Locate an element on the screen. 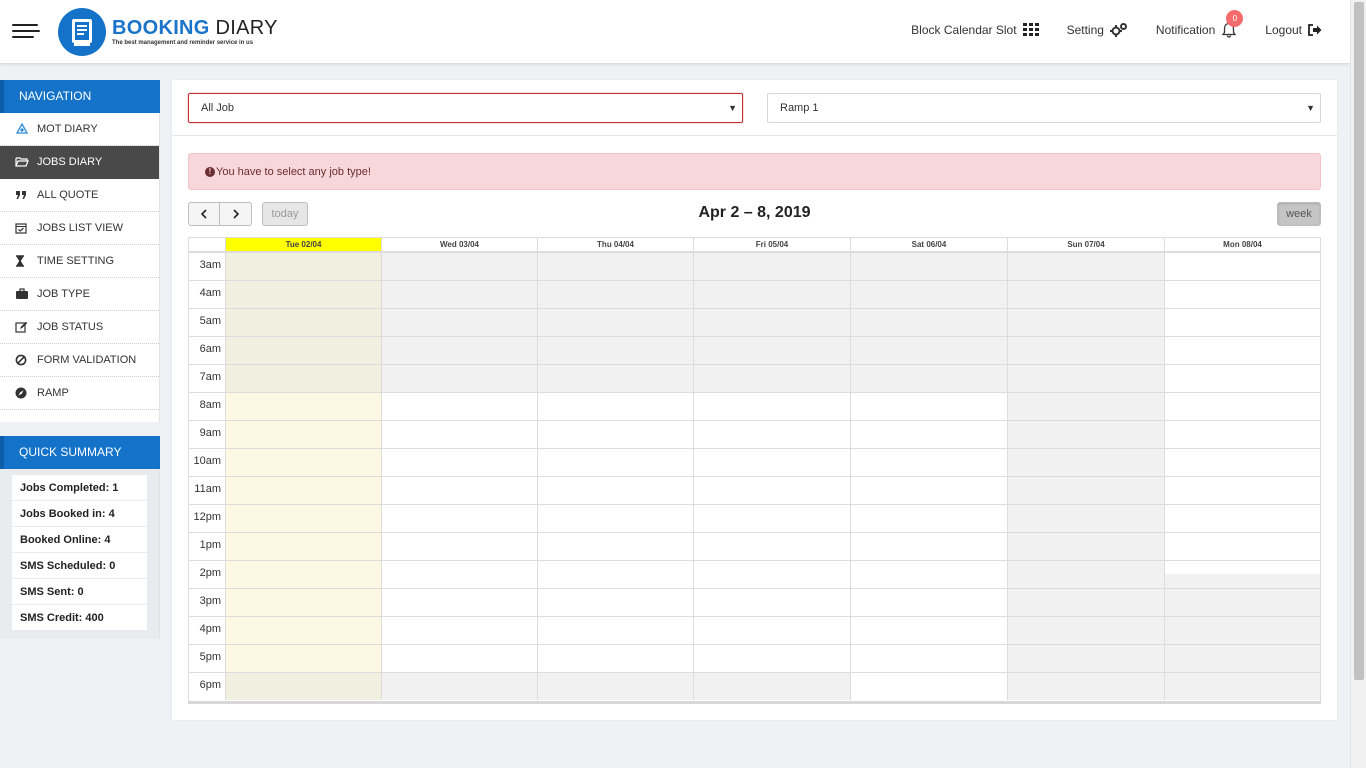  sidebar-item-jobs-diary: JOBS DIARY is located at coordinates (79, 162).